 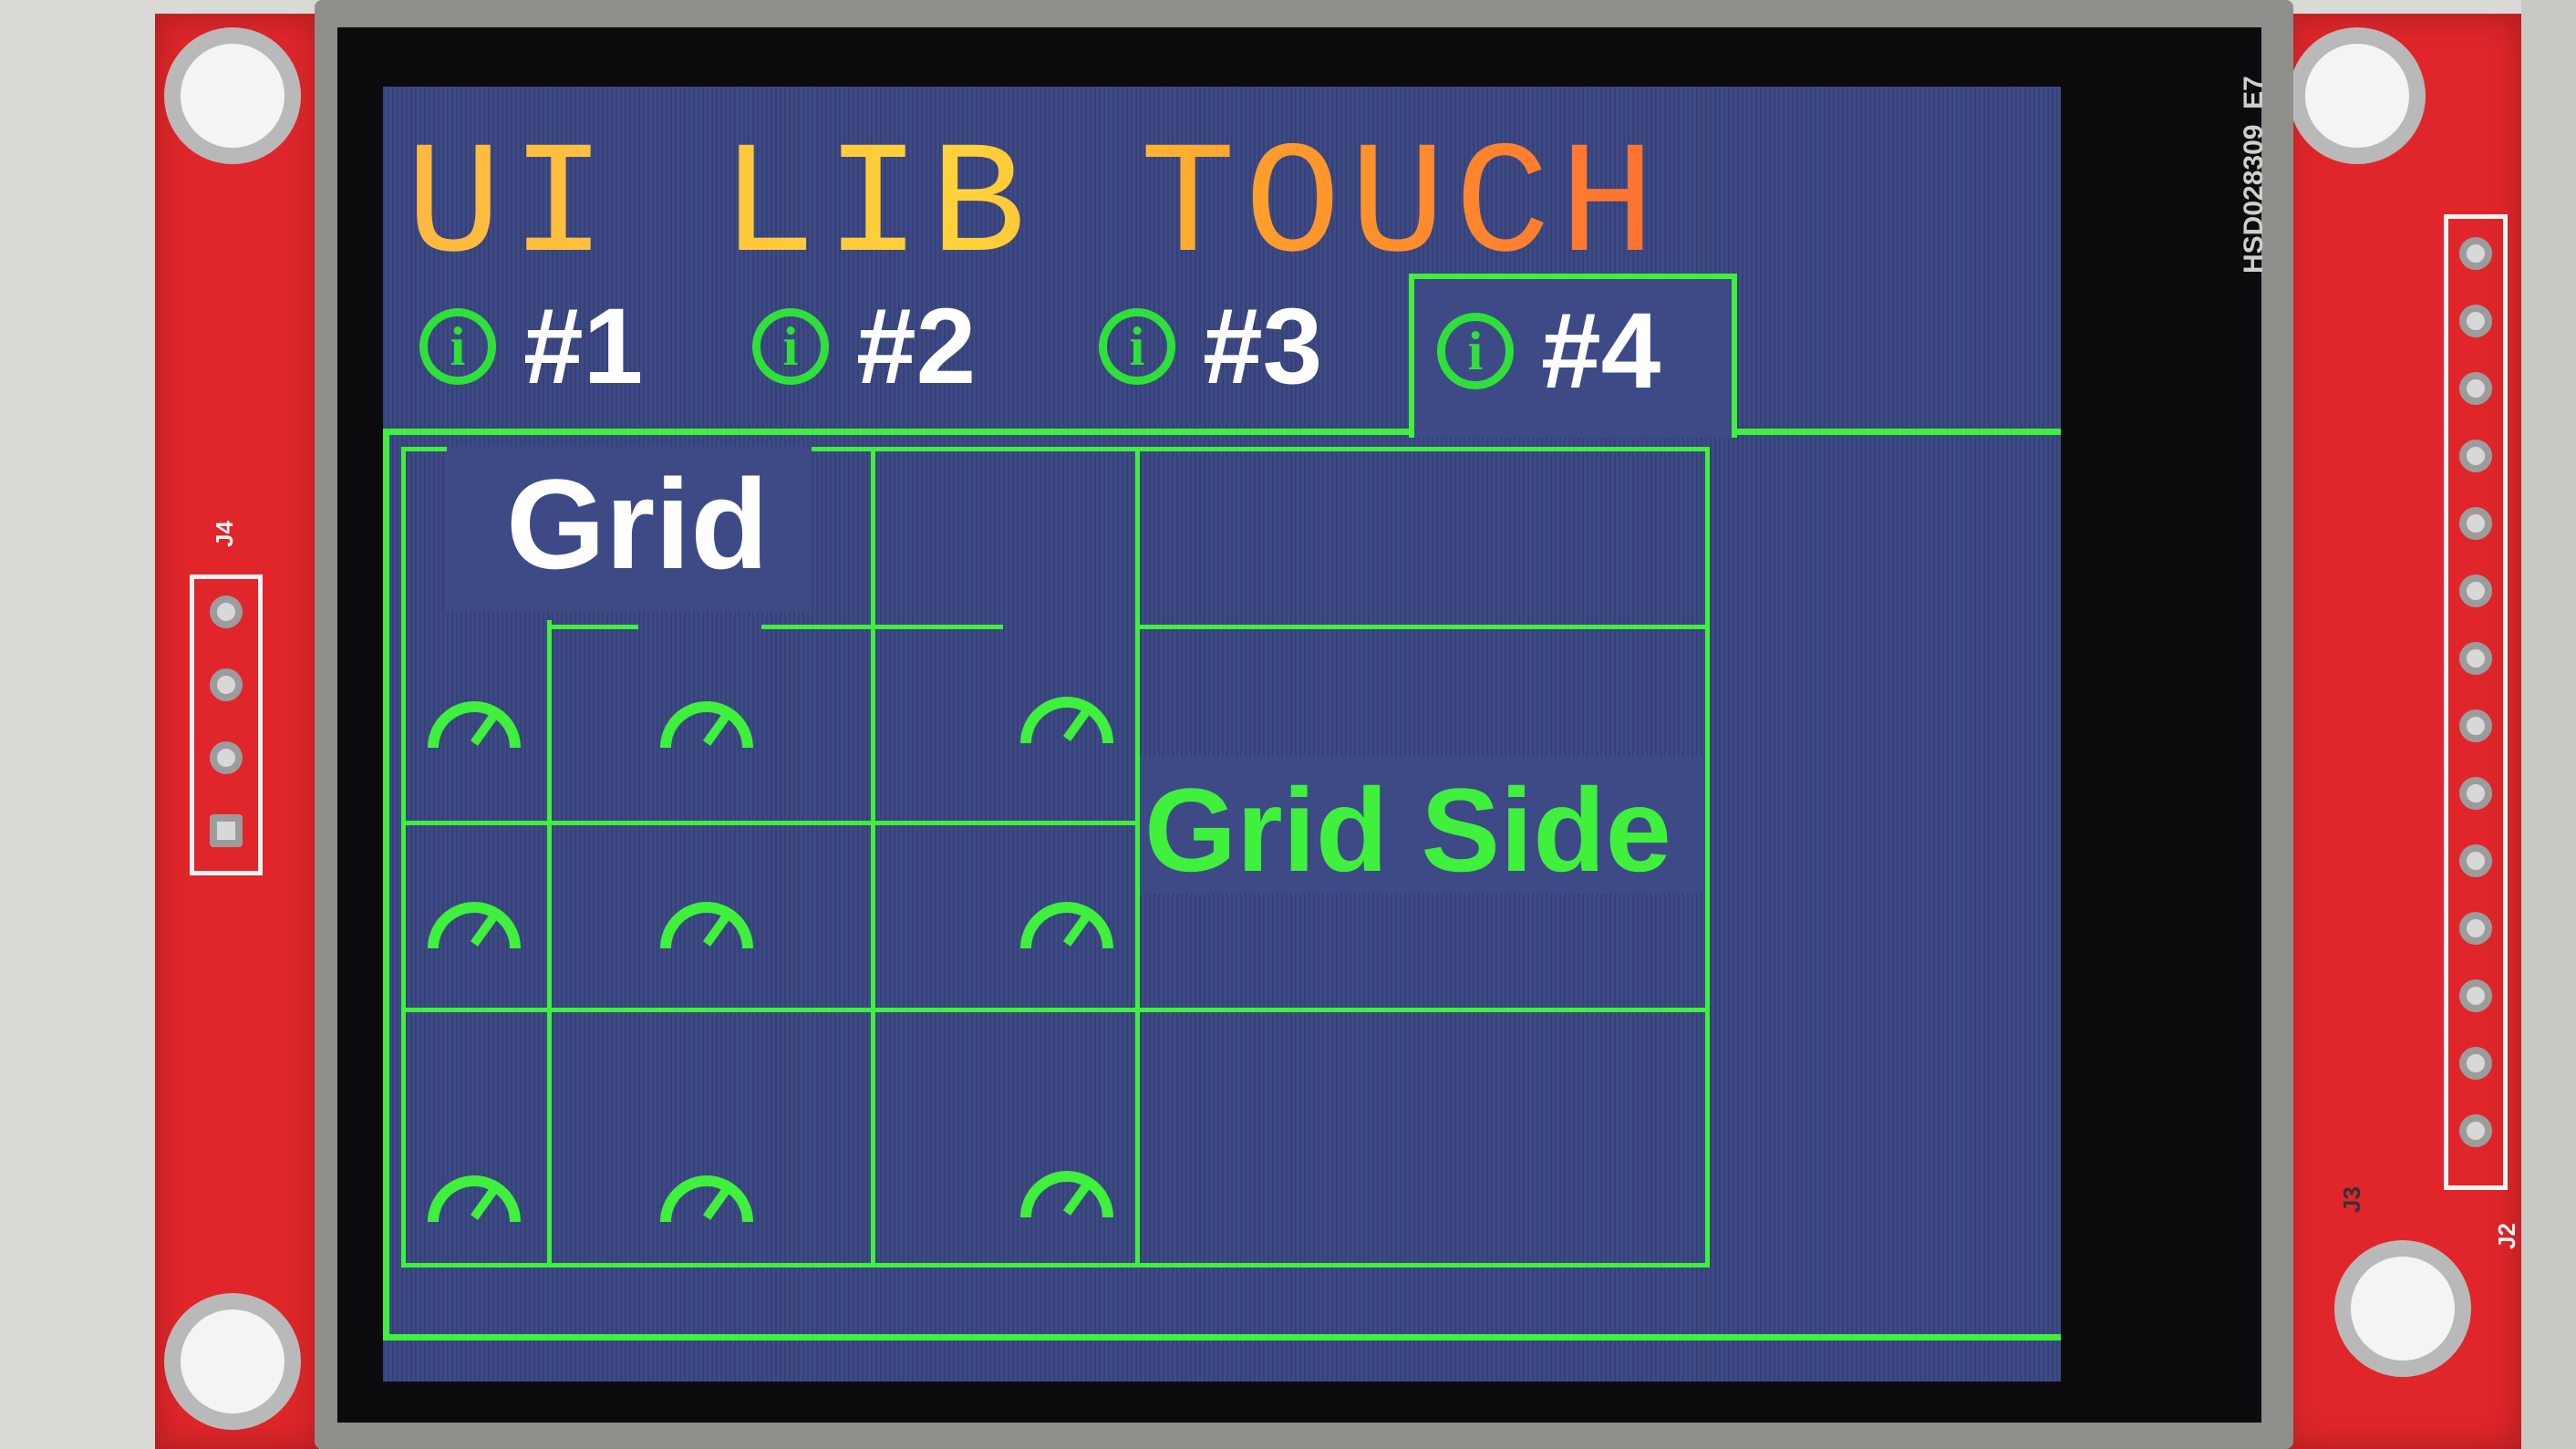 I want to click on connector-label-j4: J4, so click(x=224, y=534).